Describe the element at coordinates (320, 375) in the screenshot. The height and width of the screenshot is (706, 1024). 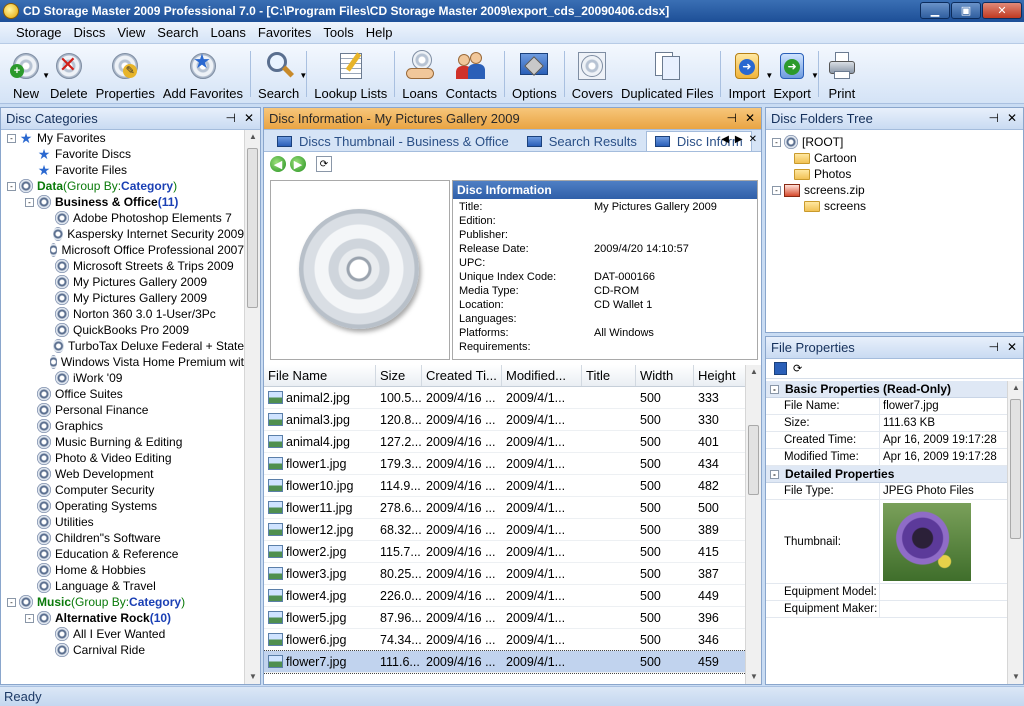
I see `column-header: File Name` at that location.